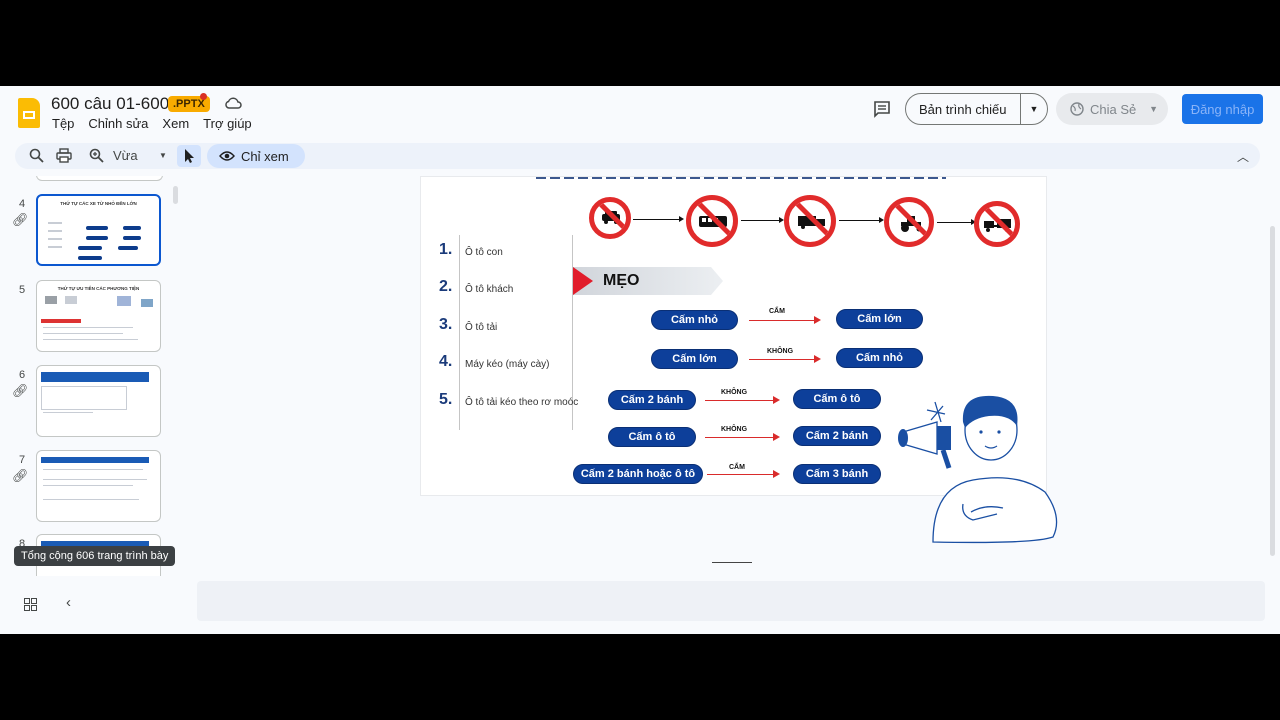 This screenshot has height=720, width=1280. I want to click on share-button: Chia Sẻ ▼, so click(1112, 109).